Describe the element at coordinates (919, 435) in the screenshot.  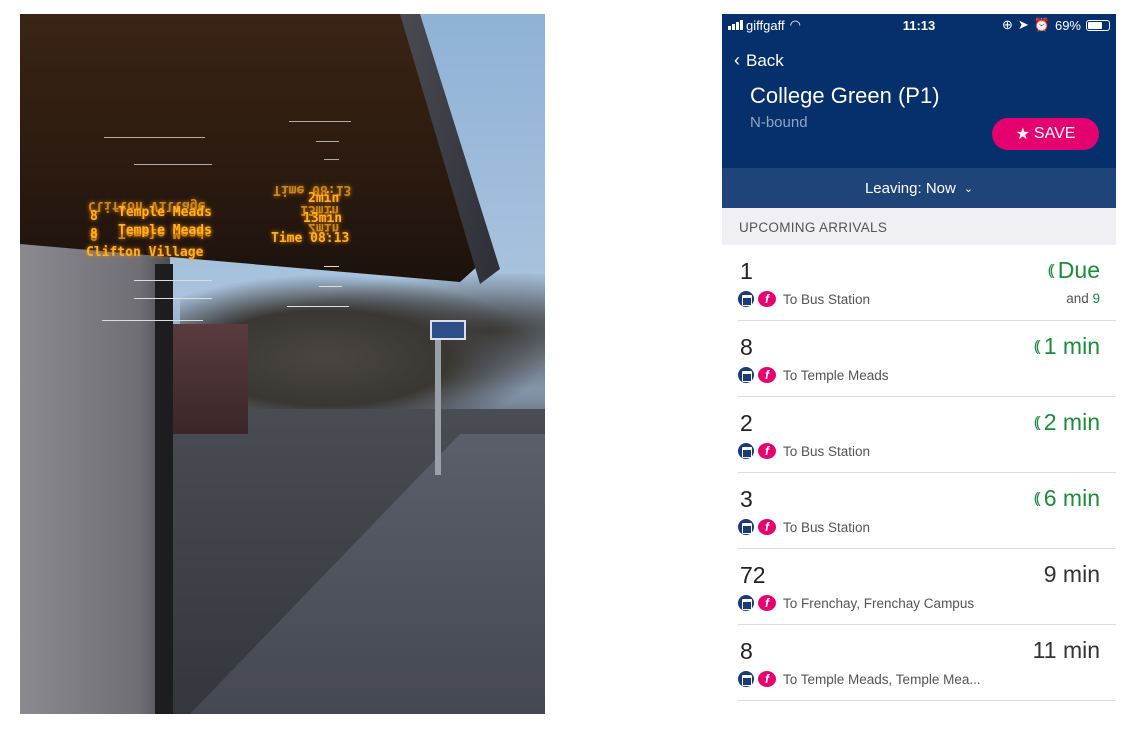
I see `arrival-row: 2 f To Bus Station ((2 min` at that location.